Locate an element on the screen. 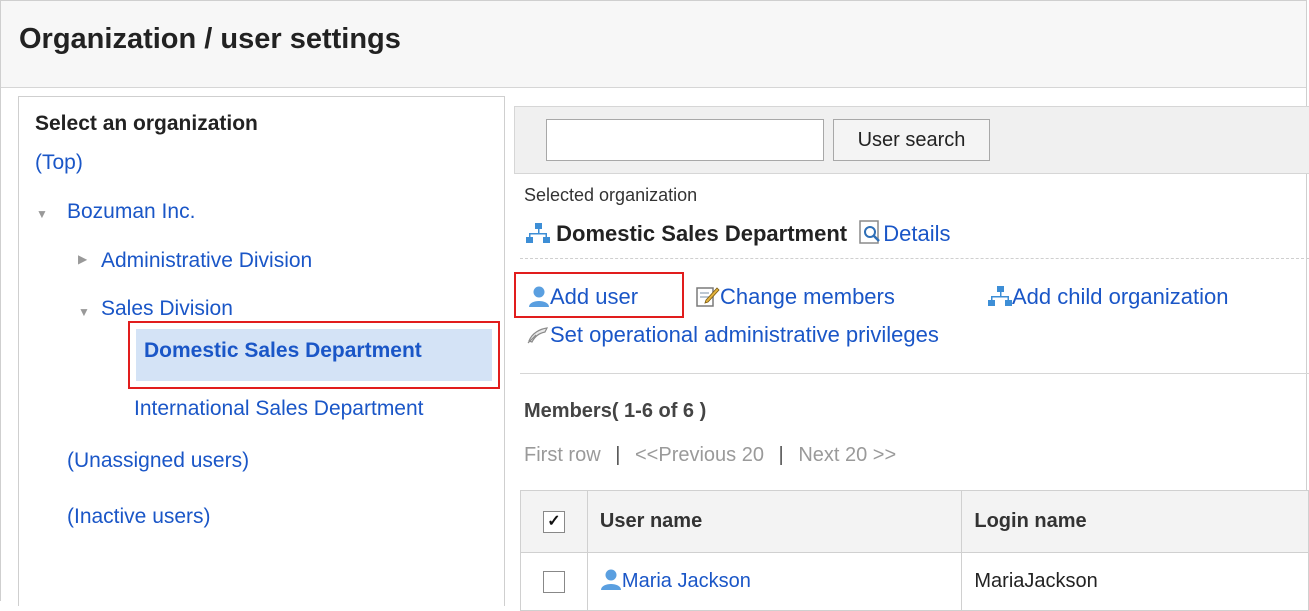 The width and height of the screenshot is (1309, 611). details-icon is located at coordinates (871, 235).